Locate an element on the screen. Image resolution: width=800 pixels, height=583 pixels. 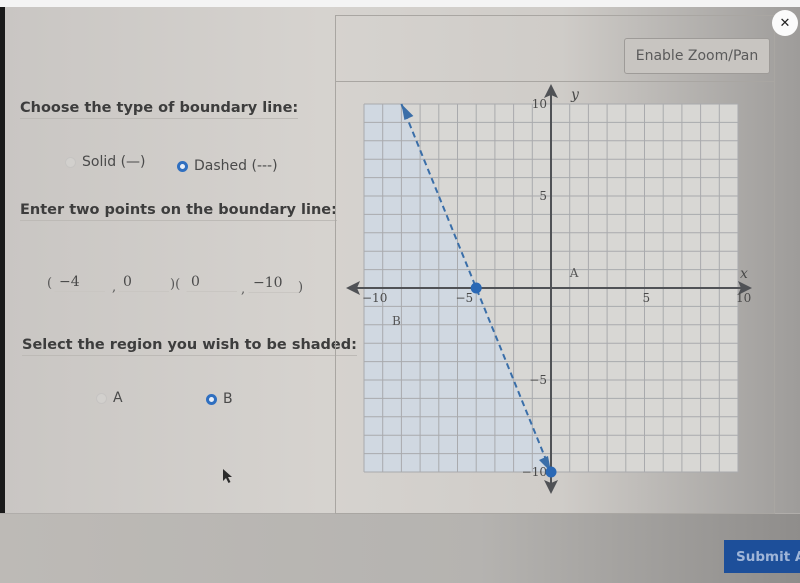
enable-zoom-pan-button: Enable Zoom/Pan is located at coordinates (697, 56).